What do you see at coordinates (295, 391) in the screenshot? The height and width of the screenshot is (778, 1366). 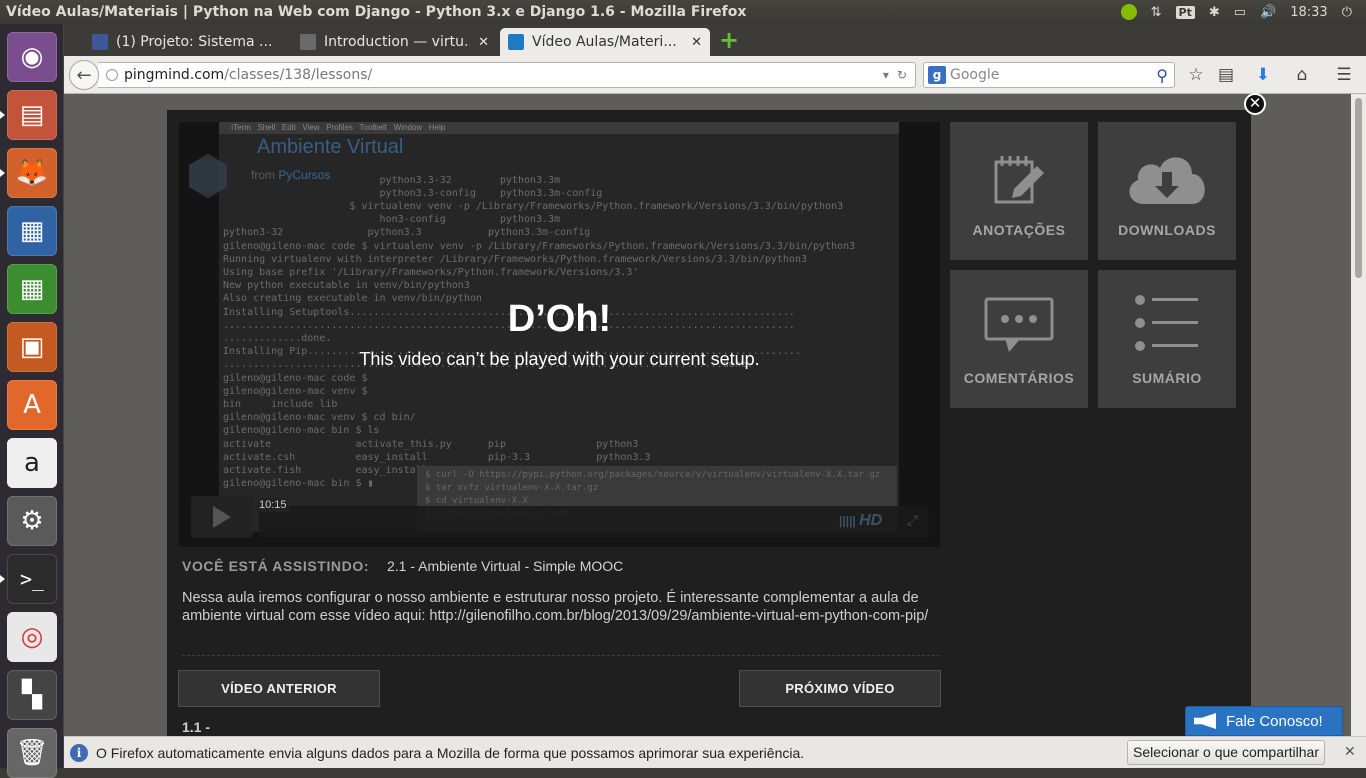 I see `terminal-line: gileno@gileno-mac venv $` at bounding box center [295, 391].